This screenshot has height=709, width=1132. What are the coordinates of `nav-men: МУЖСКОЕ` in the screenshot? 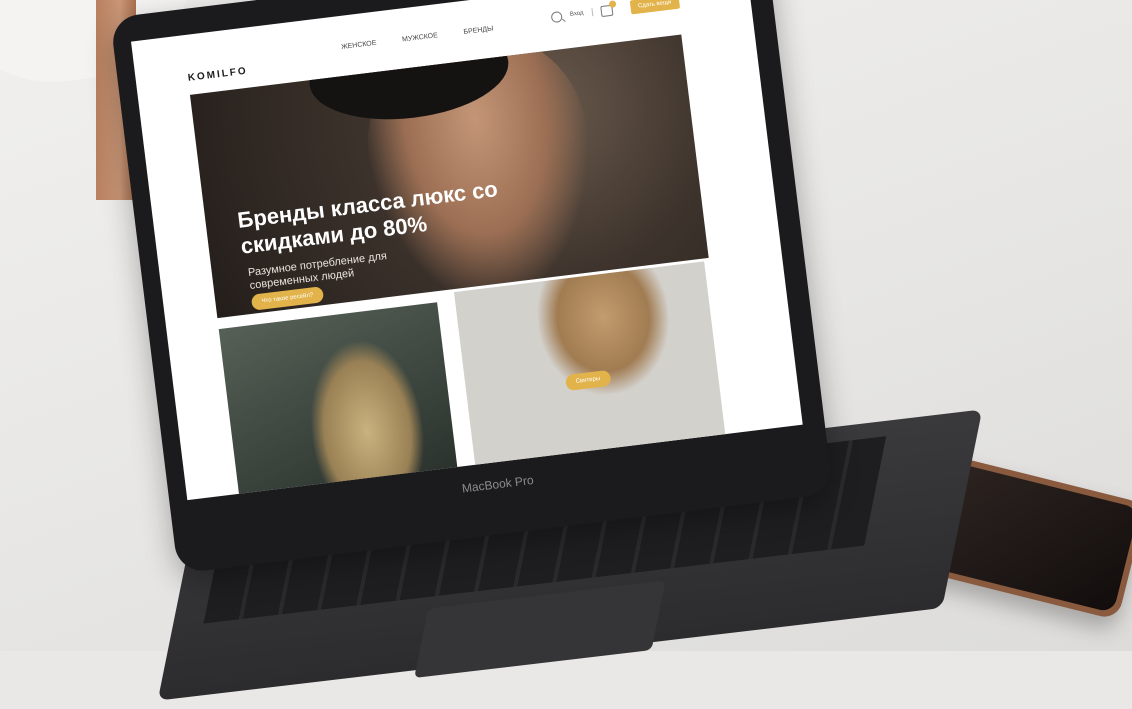 It's located at (420, 37).